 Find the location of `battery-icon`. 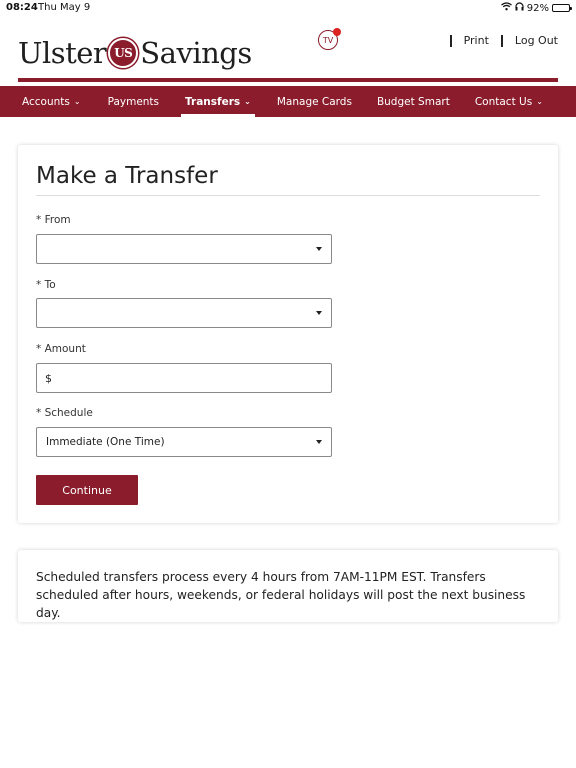

battery-icon is located at coordinates (562, 8).